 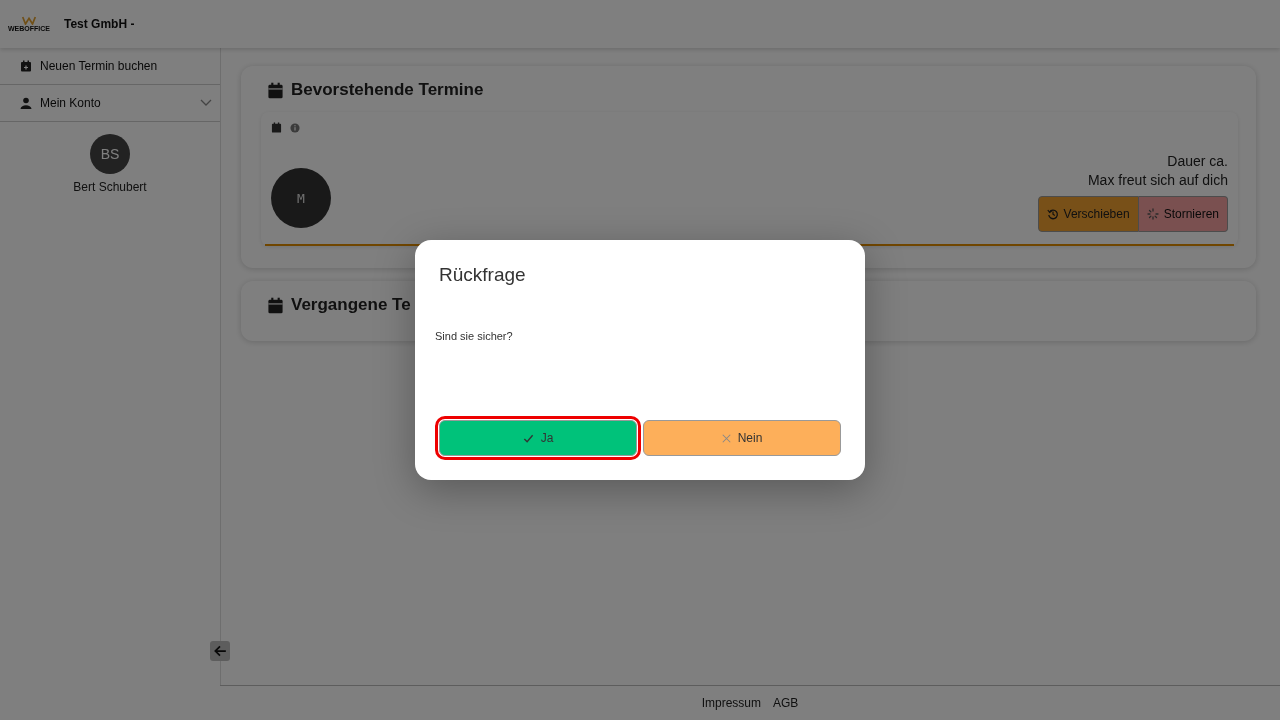 I want to click on collapse-sidebar-button, so click(x=220, y=651).